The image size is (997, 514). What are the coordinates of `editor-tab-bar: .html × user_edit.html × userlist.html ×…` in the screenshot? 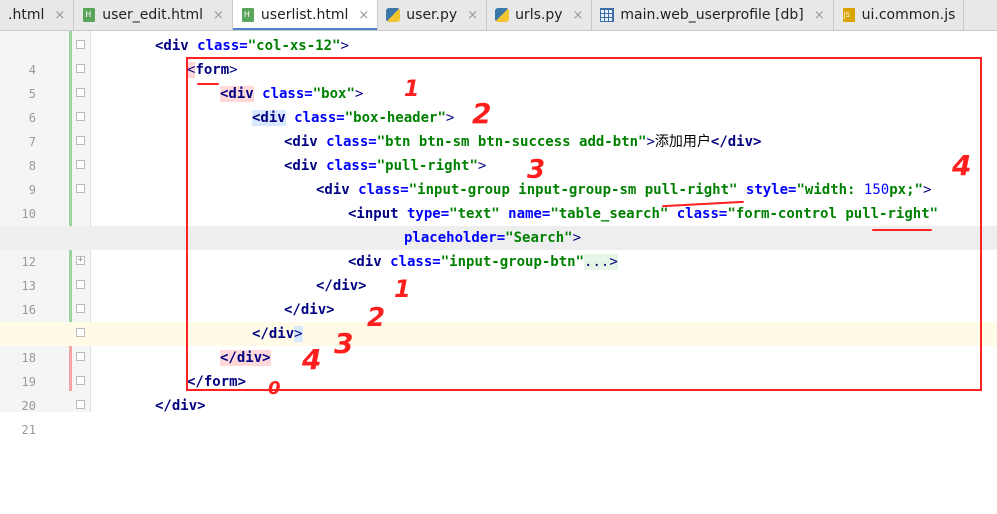 It's located at (498, 15).